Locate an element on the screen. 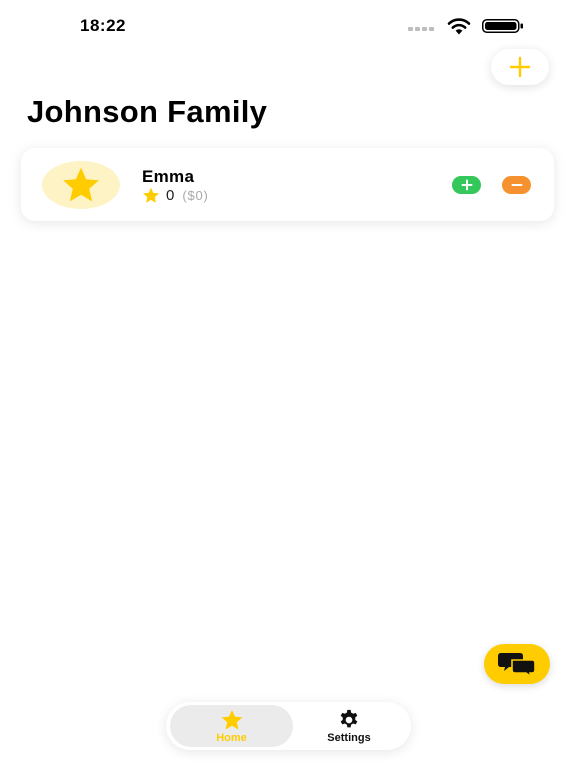 Image resolution: width=576 pixels, height=768 pixels. page-title: Johnson Family is located at coordinates (147, 111).